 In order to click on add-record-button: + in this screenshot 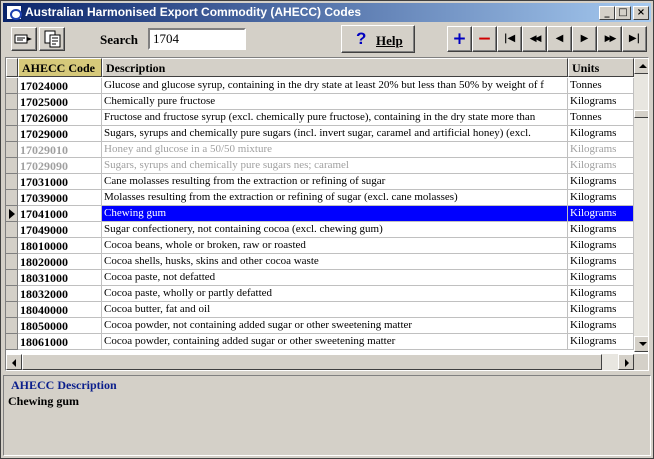, I will do `click(459, 39)`.